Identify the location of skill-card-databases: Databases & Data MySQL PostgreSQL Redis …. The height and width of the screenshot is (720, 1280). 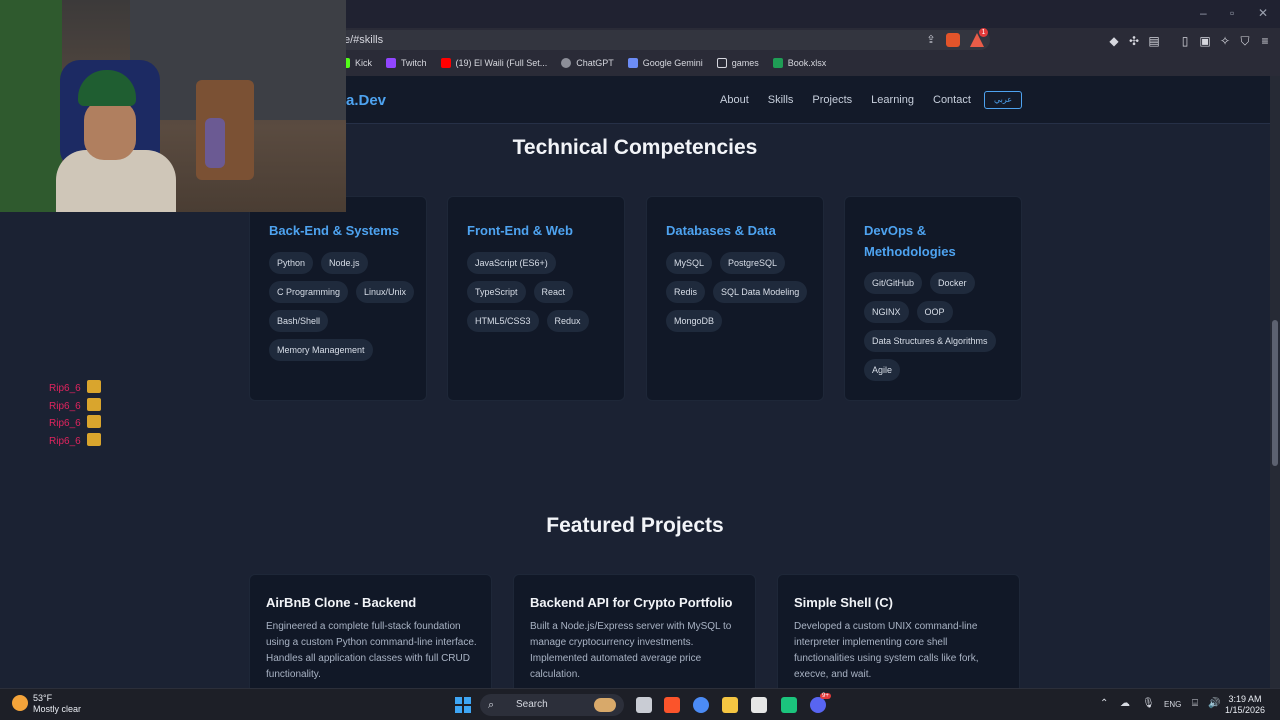
(735, 298).